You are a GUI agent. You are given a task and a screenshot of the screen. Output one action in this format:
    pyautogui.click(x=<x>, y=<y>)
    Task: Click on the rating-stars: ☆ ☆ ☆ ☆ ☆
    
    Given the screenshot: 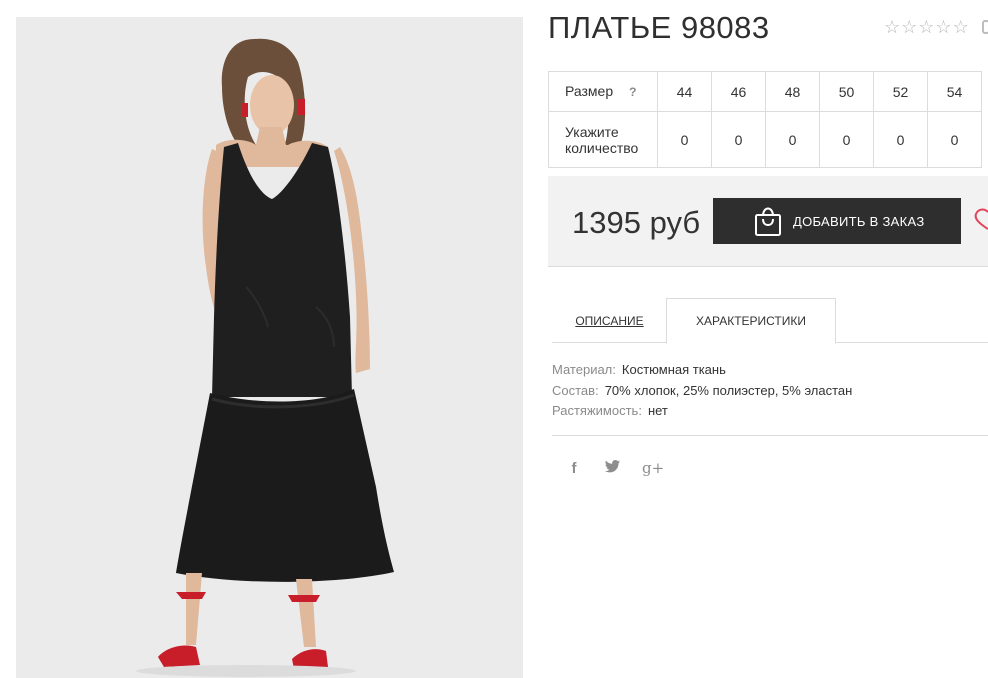 What is the action you would take?
    pyautogui.click(x=926, y=27)
    